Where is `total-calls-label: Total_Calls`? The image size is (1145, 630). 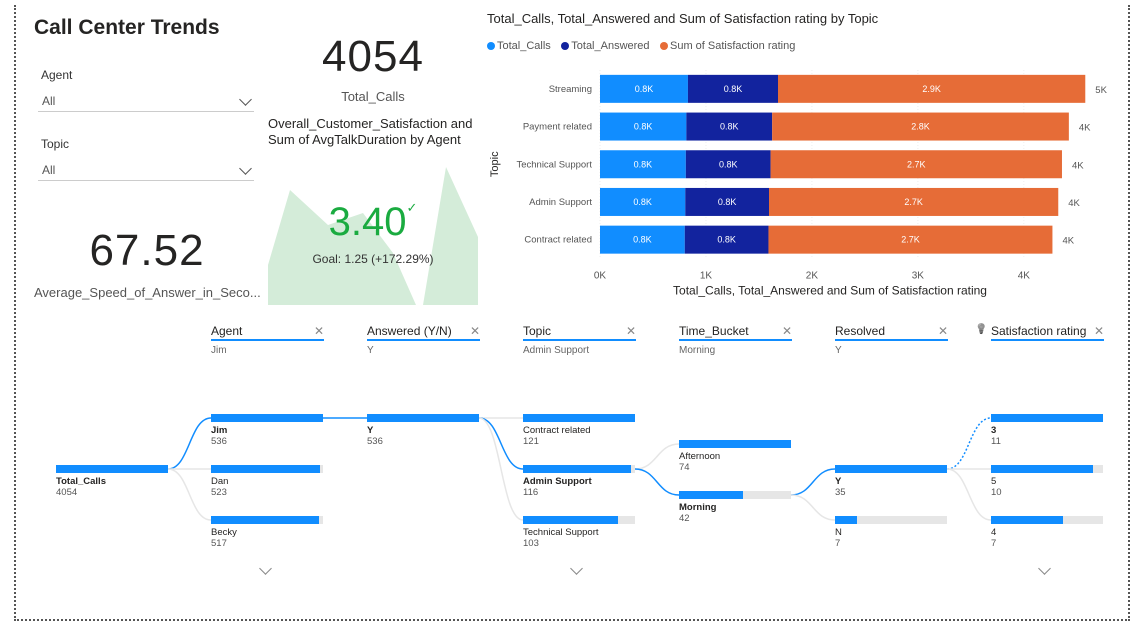 total-calls-label: Total_Calls is located at coordinates (373, 96).